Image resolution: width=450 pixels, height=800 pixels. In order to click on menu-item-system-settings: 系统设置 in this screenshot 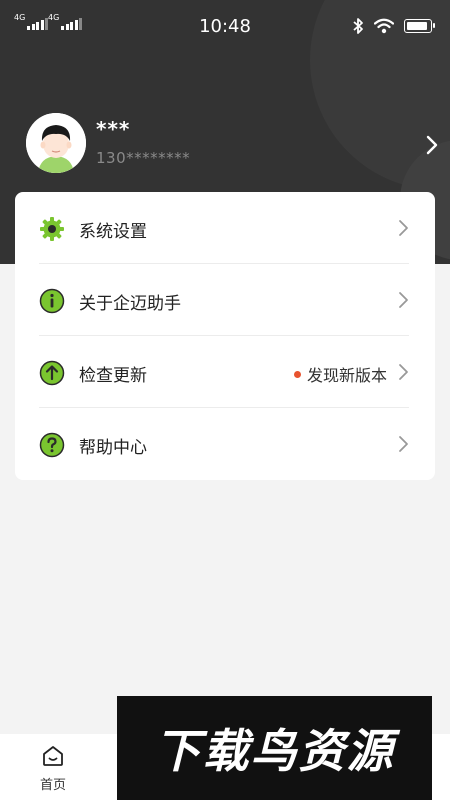, I will do `click(225, 228)`.